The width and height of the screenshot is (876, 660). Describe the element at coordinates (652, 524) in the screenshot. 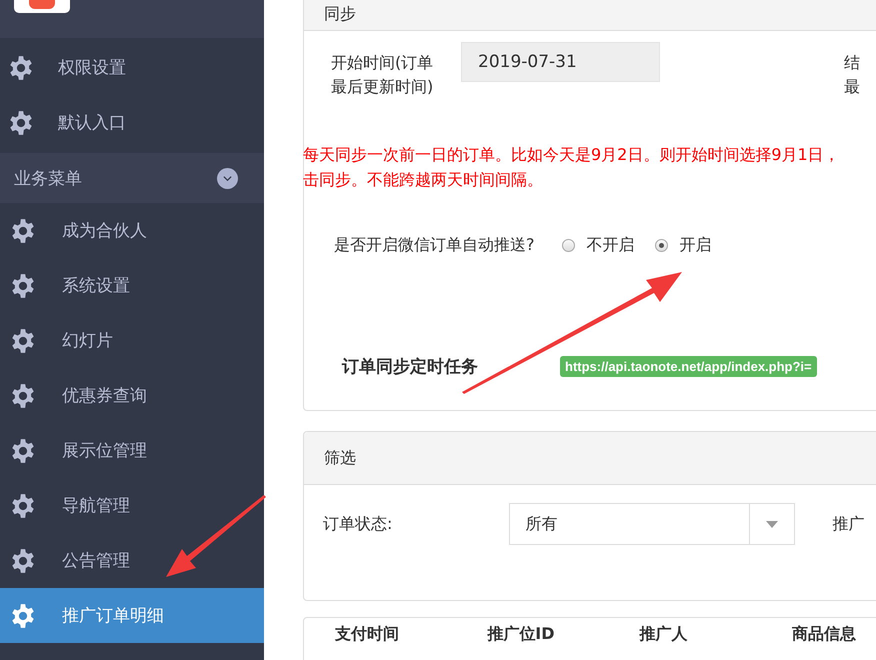

I see `status-select: 所有` at that location.